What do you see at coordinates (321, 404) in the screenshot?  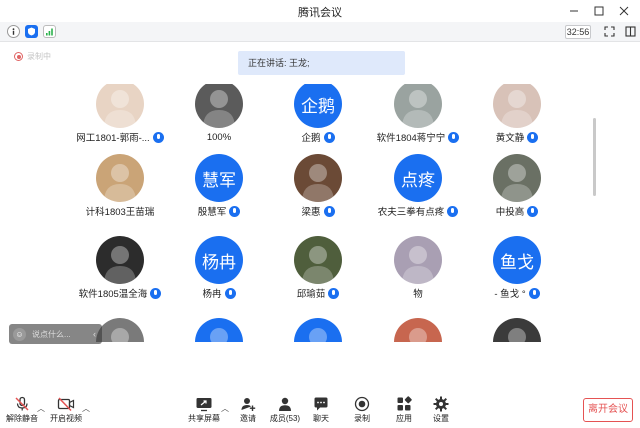 I see `chat-bubble-icon` at bounding box center [321, 404].